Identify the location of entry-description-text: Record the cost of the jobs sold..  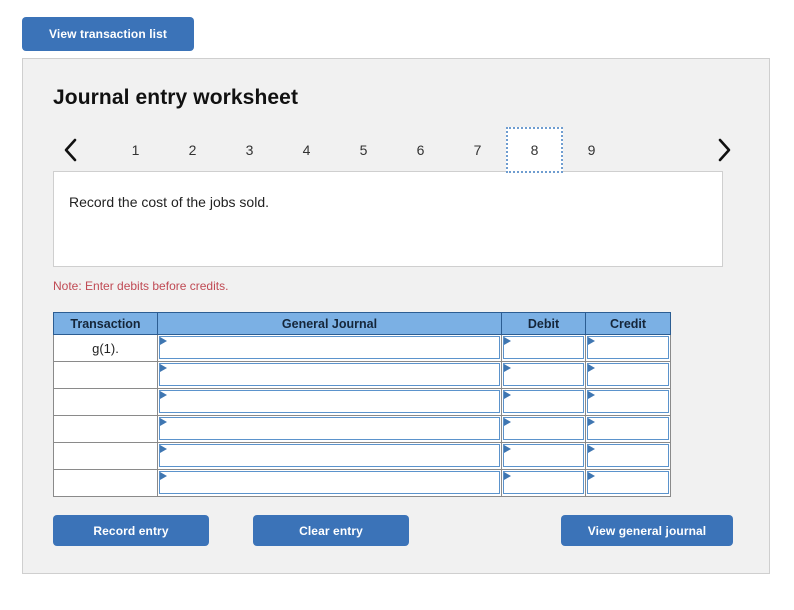
(169, 202).